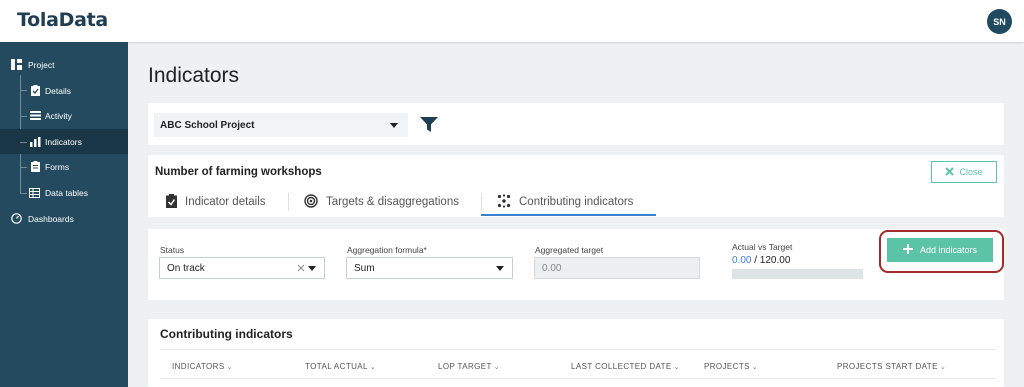 Image resolution: width=1024 pixels, height=387 pixels. Describe the element at coordinates (429, 124) in the screenshot. I see `filter-icon` at that location.